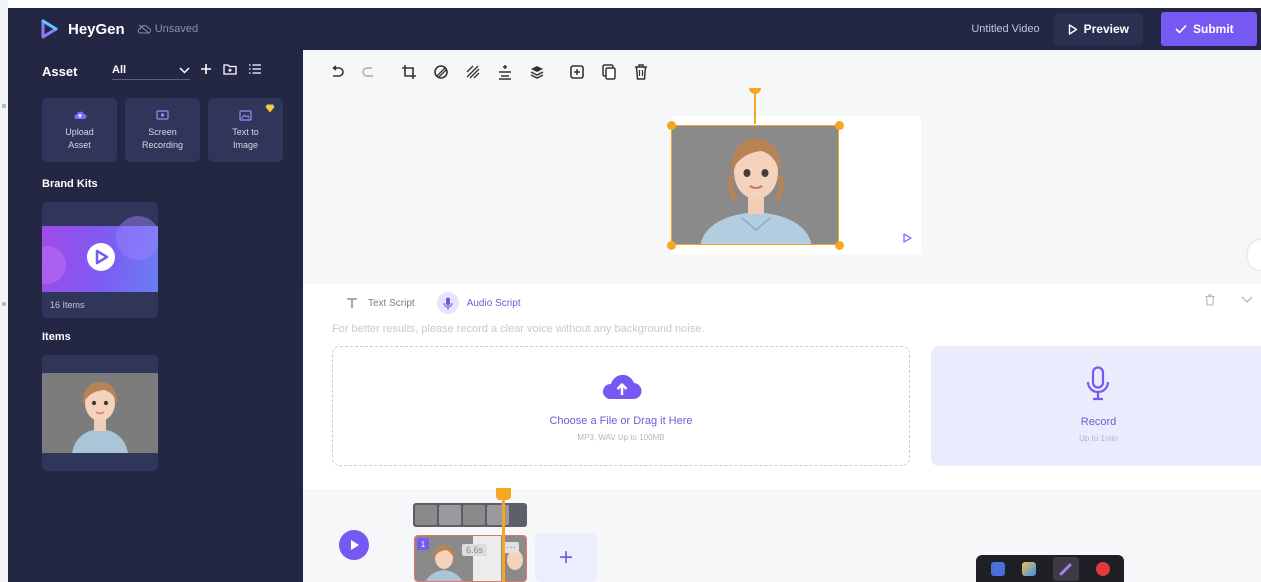 The width and height of the screenshot is (1261, 582). What do you see at coordinates (1102, 568) in the screenshot?
I see `yandex-browser-icon` at bounding box center [1102, 568].